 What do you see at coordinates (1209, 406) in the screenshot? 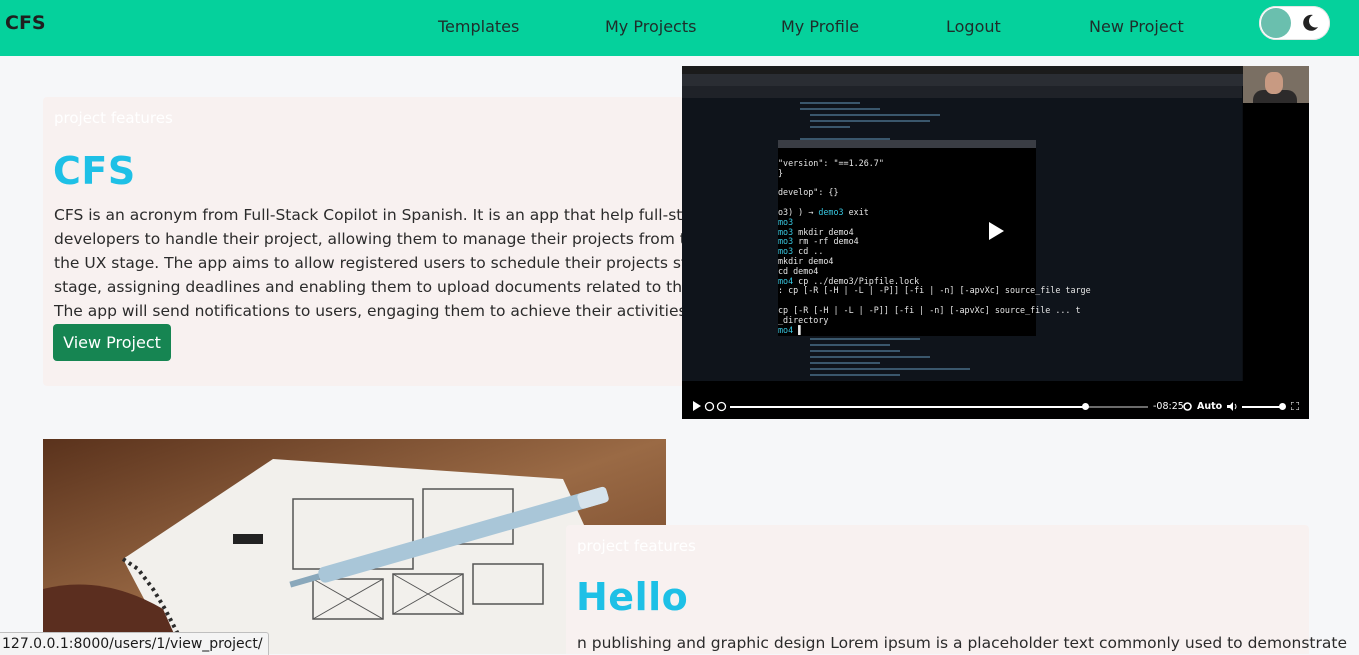
I see `quality-label: Auto` at bounding box center [1209, 406].